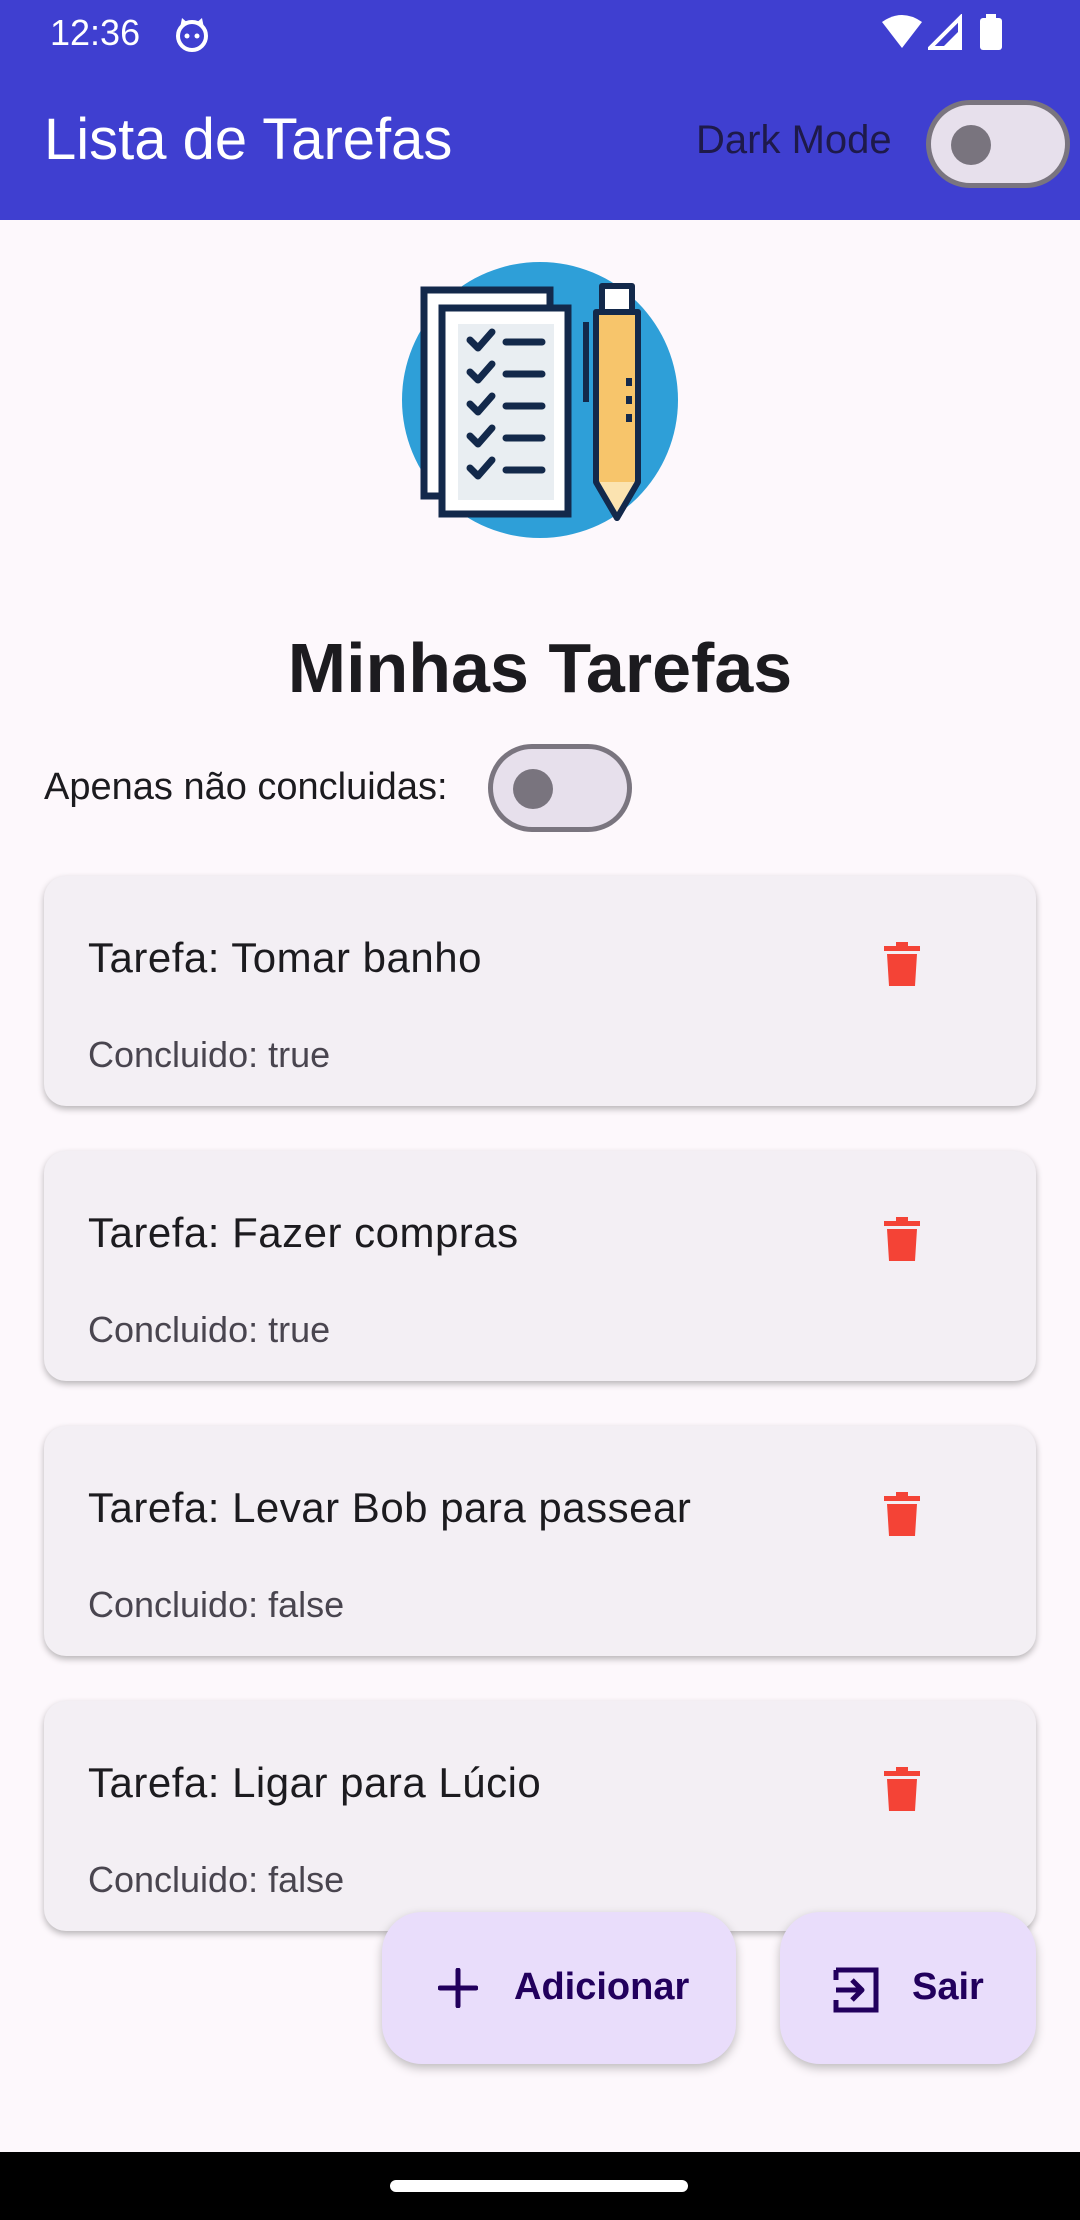 The image size is (1080, 2220). I want to click on task-card: Tarefa: Fazer compras Concluido: true, so click(540, 1266).